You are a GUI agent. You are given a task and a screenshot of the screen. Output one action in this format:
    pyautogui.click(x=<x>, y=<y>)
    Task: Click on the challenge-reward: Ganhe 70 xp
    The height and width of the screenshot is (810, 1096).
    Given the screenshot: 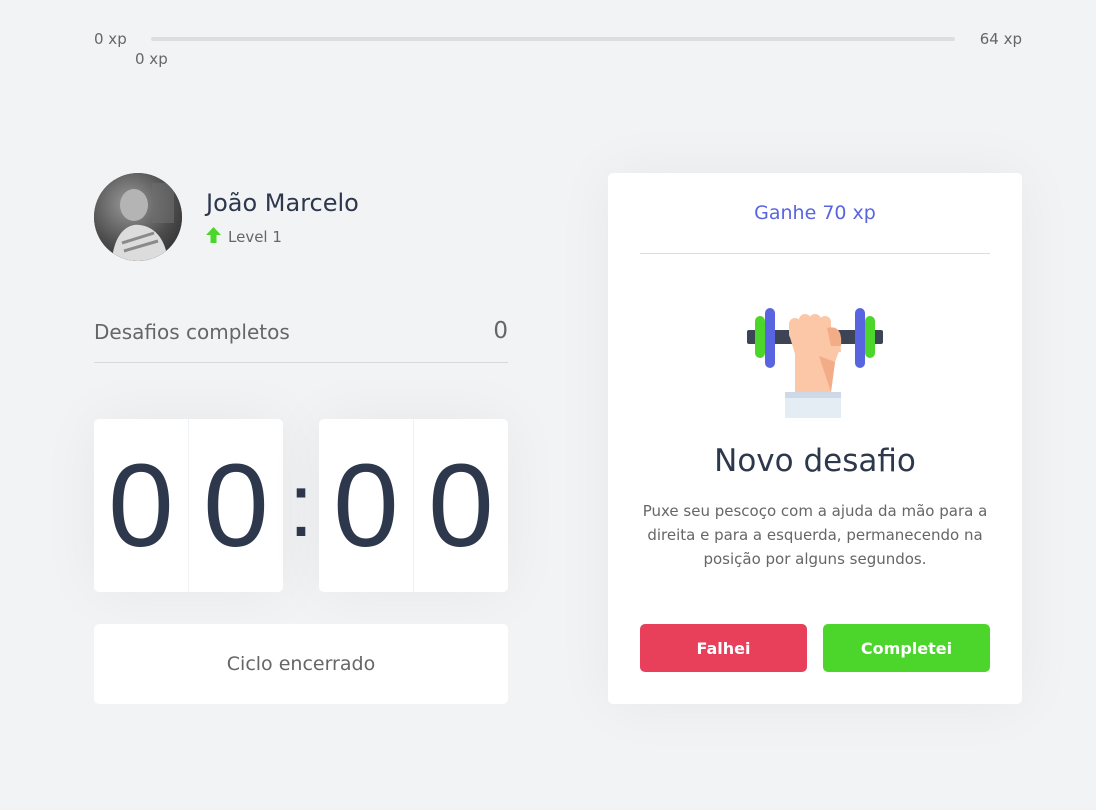 What is the action you would take?
    pyautogui.click(x=815, y=213)
    